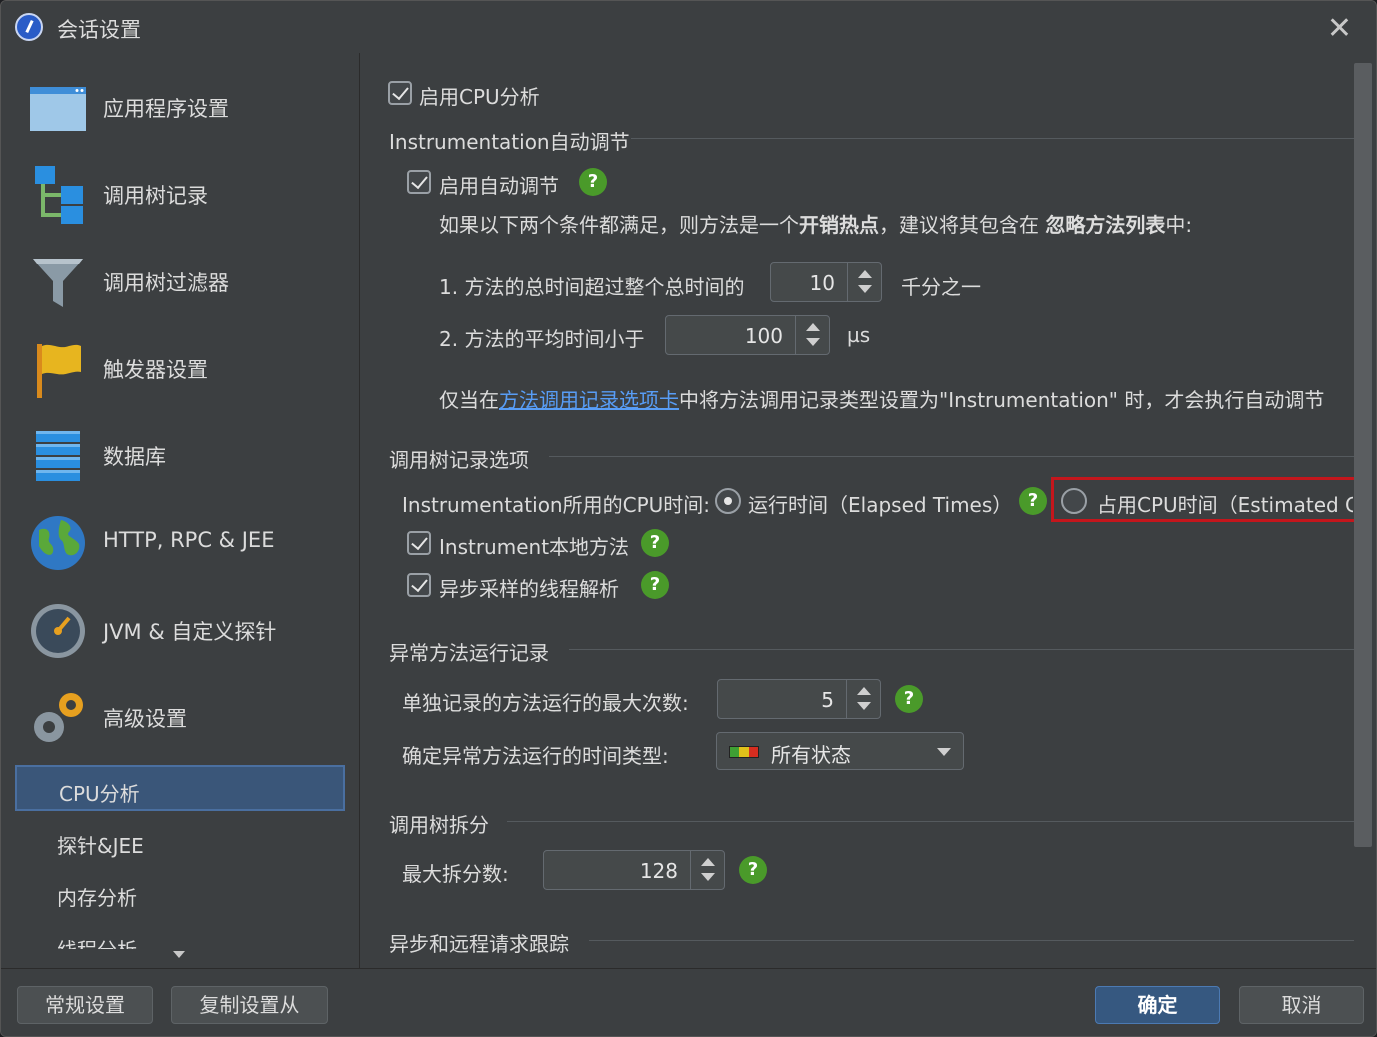 The image size is (1377, 1037). I want to click on scroll-down-arrow-icon, so click(179, 954).